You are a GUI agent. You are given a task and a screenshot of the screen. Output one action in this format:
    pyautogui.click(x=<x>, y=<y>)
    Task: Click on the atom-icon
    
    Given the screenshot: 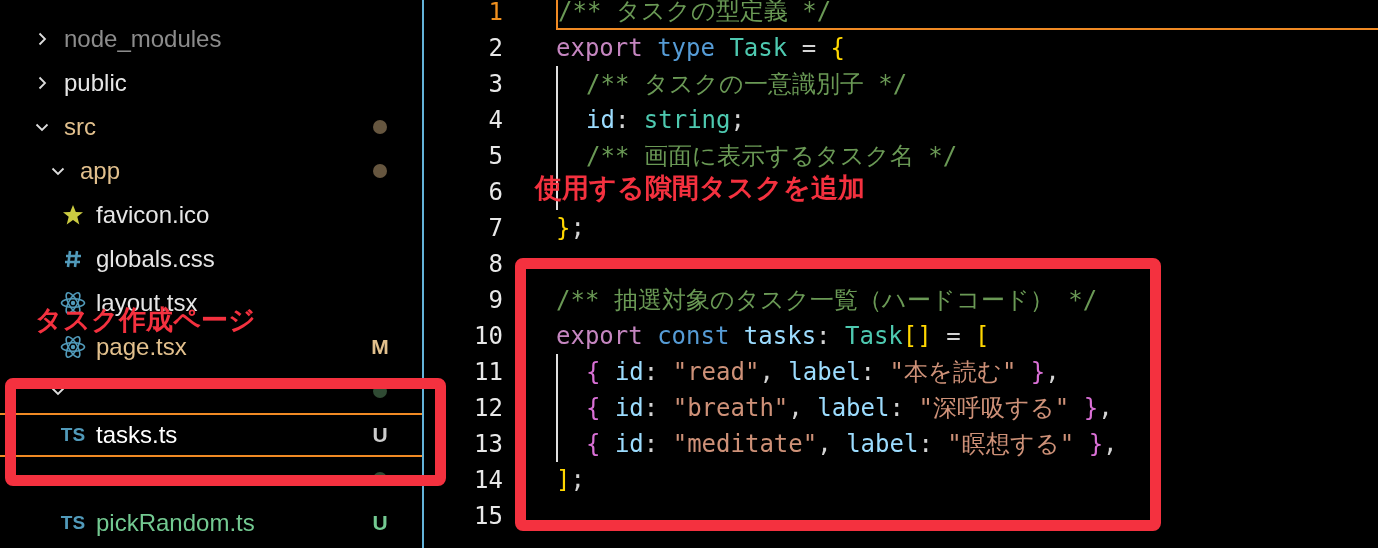 What is the action you would take?
    pyautogui.click(x=73, y=347)
    